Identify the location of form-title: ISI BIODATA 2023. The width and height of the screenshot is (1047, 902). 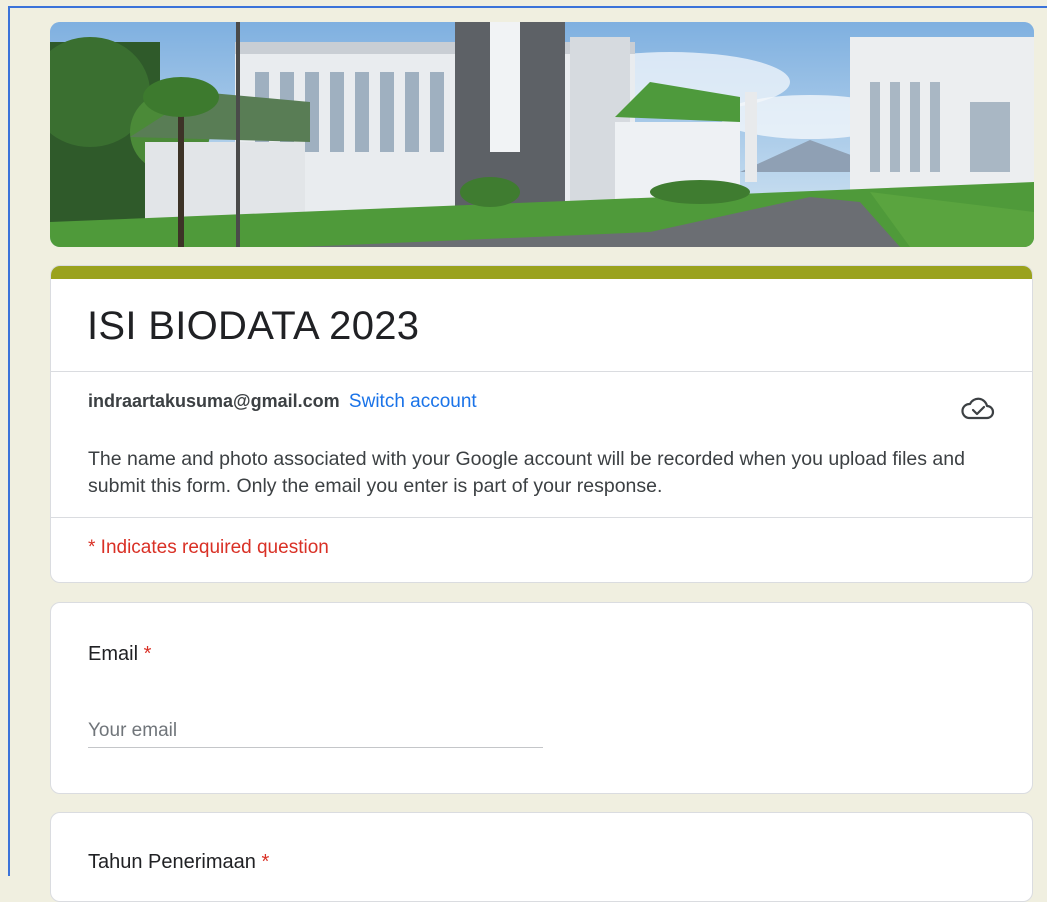
(253, 326).